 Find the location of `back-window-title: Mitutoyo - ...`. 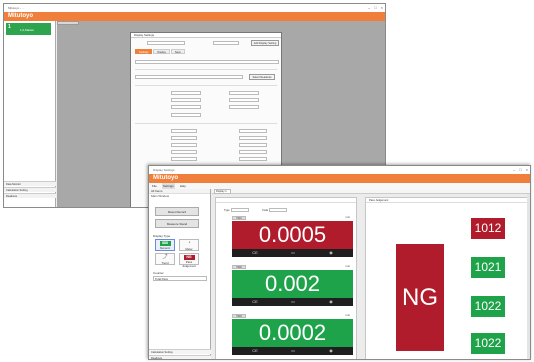

back-window-title: Mitutoyo - ... is located at coordinates (16, 8).